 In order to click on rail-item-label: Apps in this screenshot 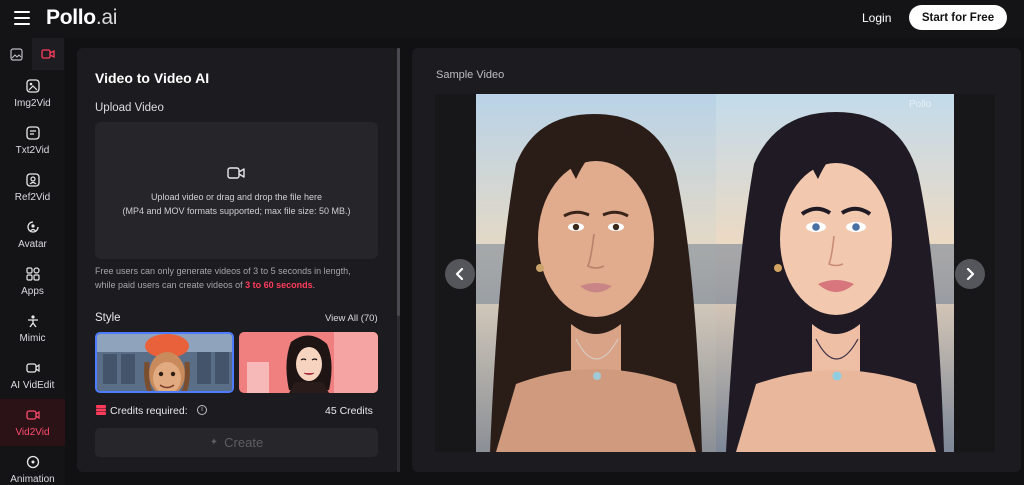, I will do `click(32, 291)`.